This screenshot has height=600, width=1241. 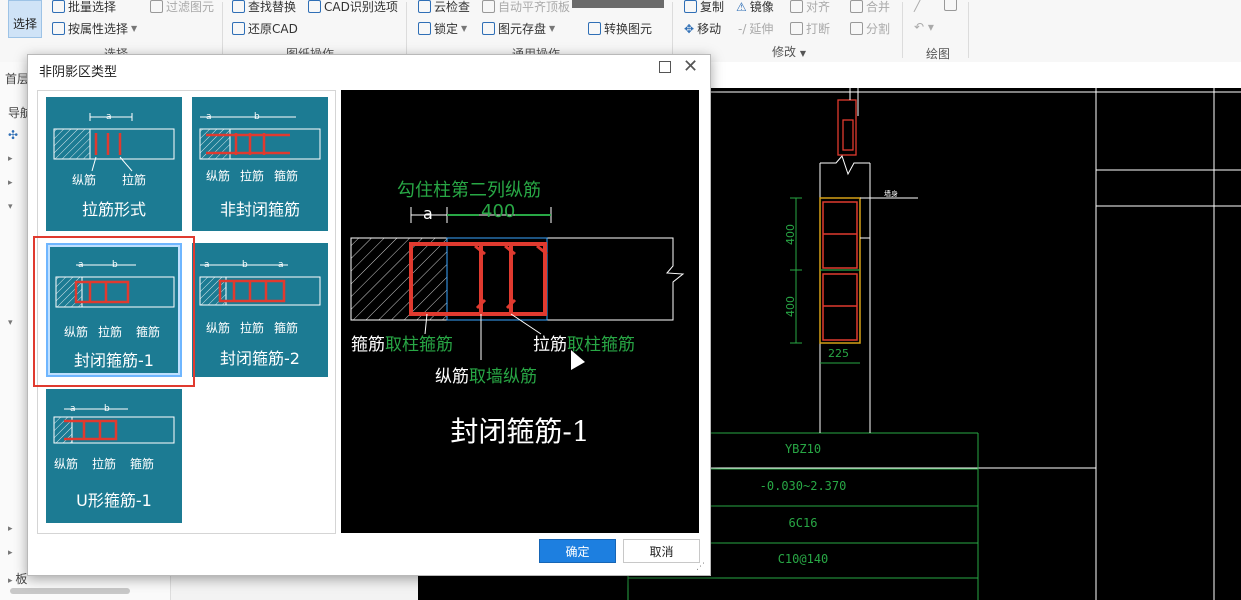 I want to click on move-label: 移动, so click(x=709, y=29).